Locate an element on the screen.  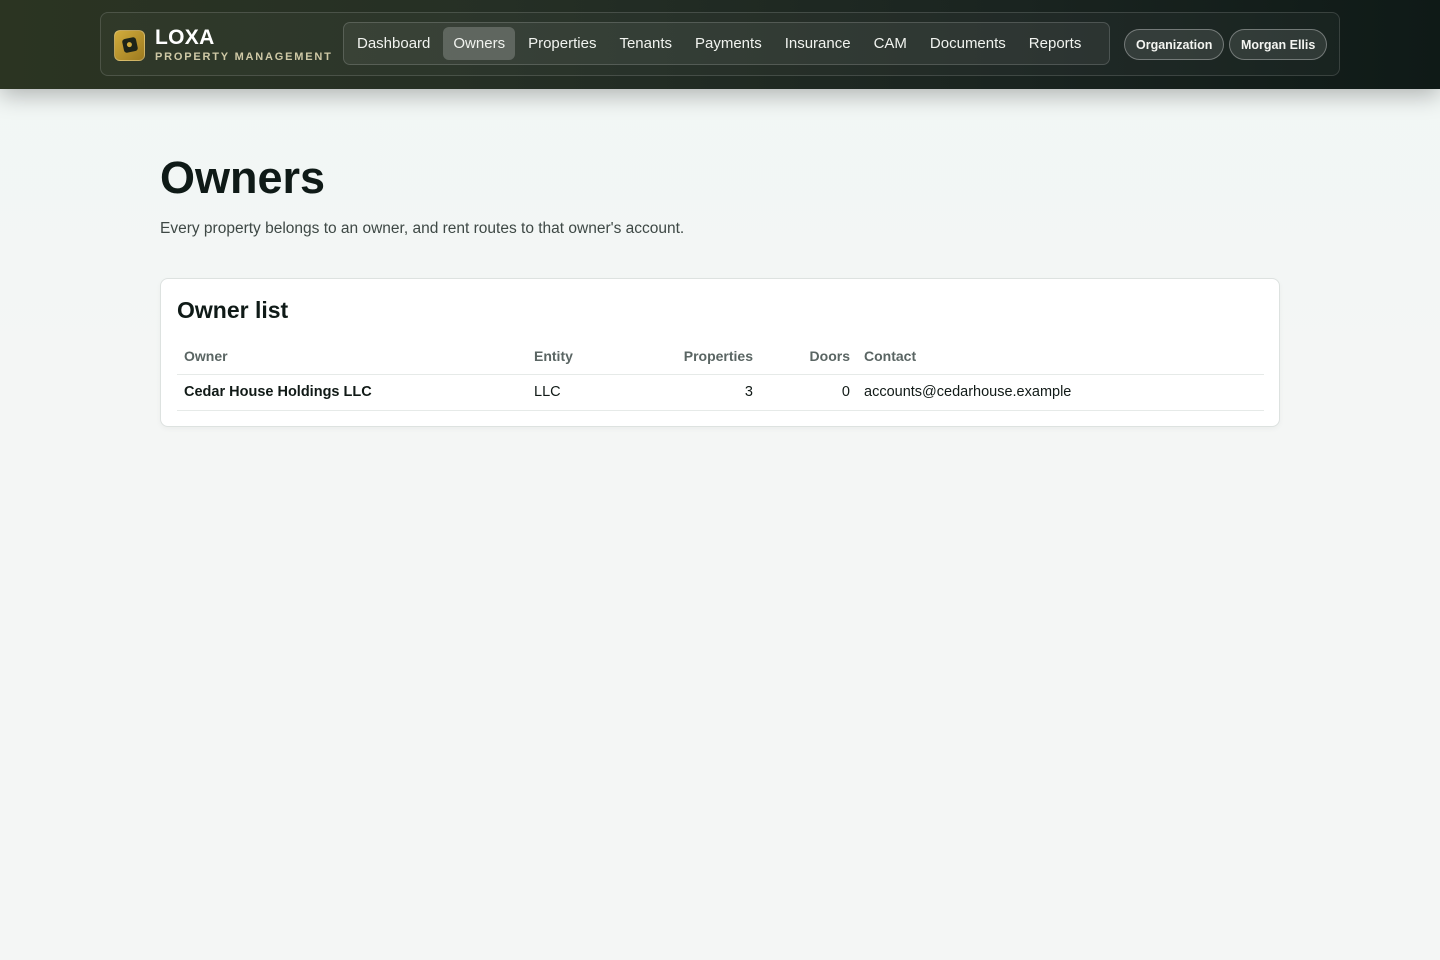
organization-button: Organization is located at coordinates (1174, 44).